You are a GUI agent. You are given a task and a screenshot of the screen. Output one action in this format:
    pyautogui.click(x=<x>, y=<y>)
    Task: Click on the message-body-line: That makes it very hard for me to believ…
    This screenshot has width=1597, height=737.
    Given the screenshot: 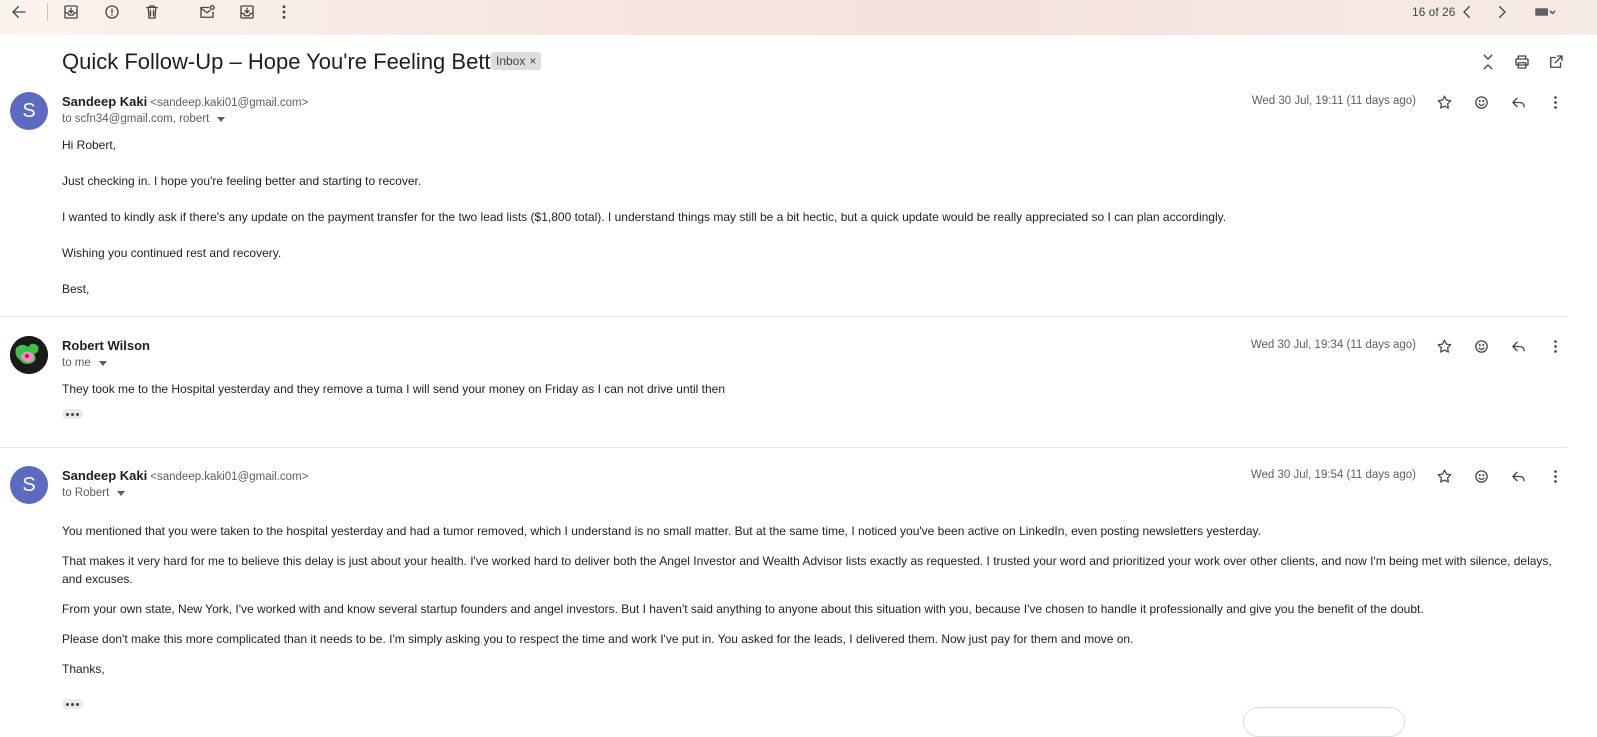 What is the action you would take?
    pyautogui.click(x=807, y=570)
    